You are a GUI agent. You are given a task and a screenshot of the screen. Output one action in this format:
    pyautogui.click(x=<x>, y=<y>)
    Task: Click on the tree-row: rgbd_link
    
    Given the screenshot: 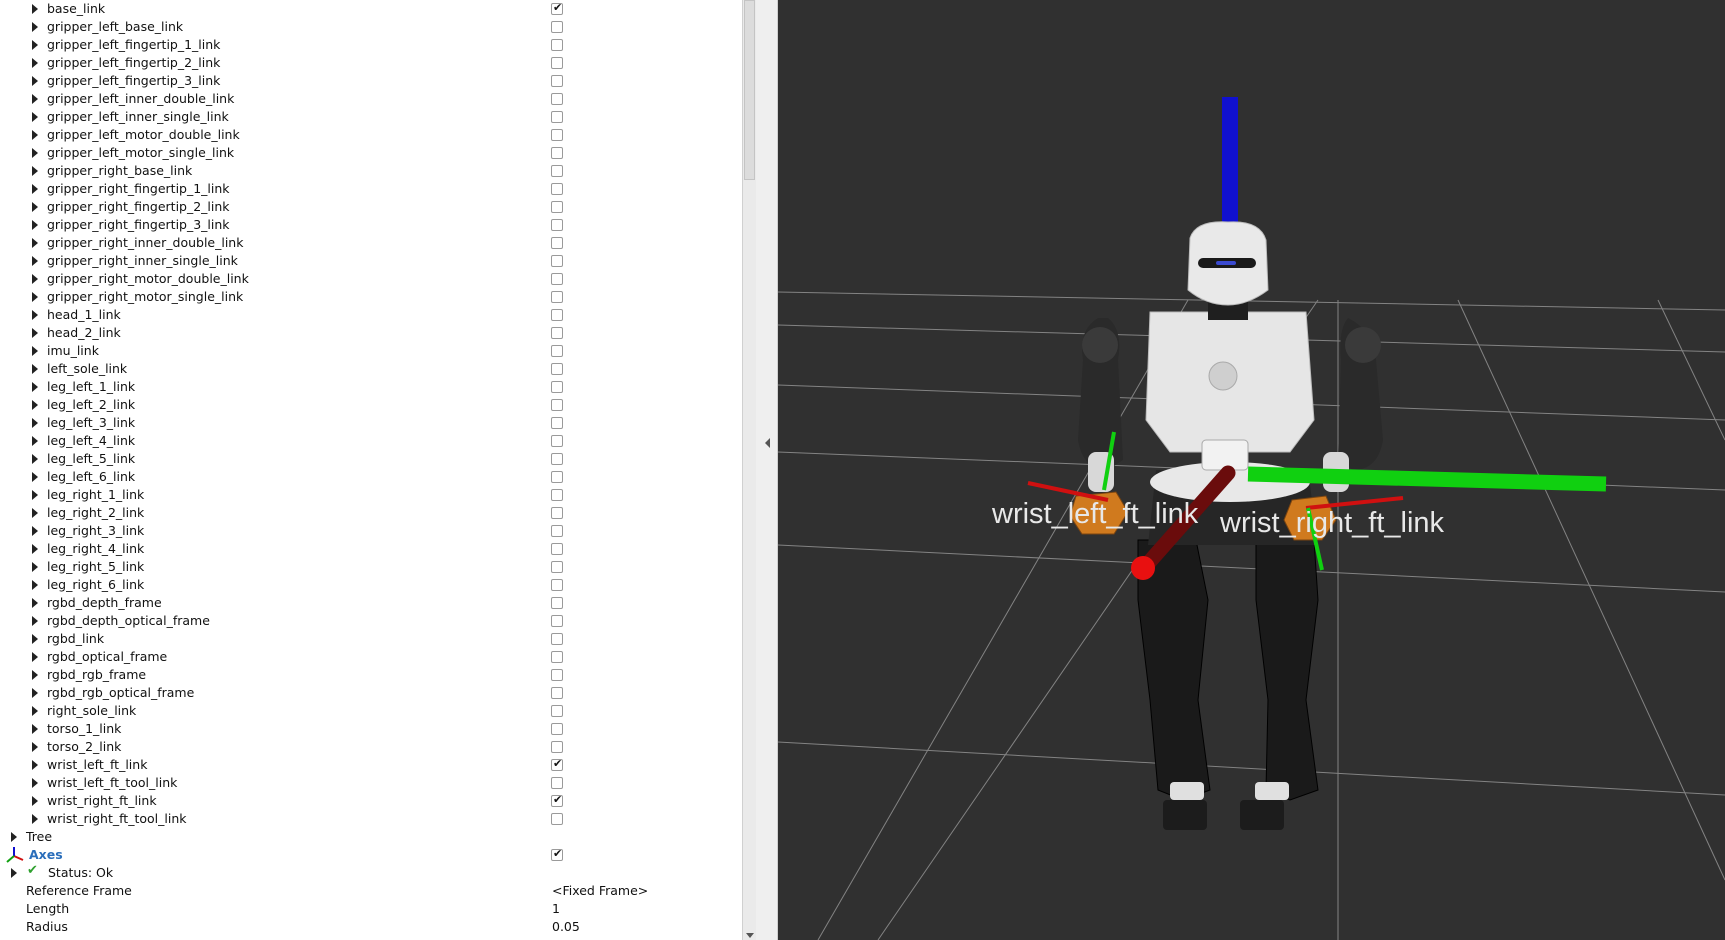 What is the action you would take?
    pyautogui.click(x=371, y=639)
    